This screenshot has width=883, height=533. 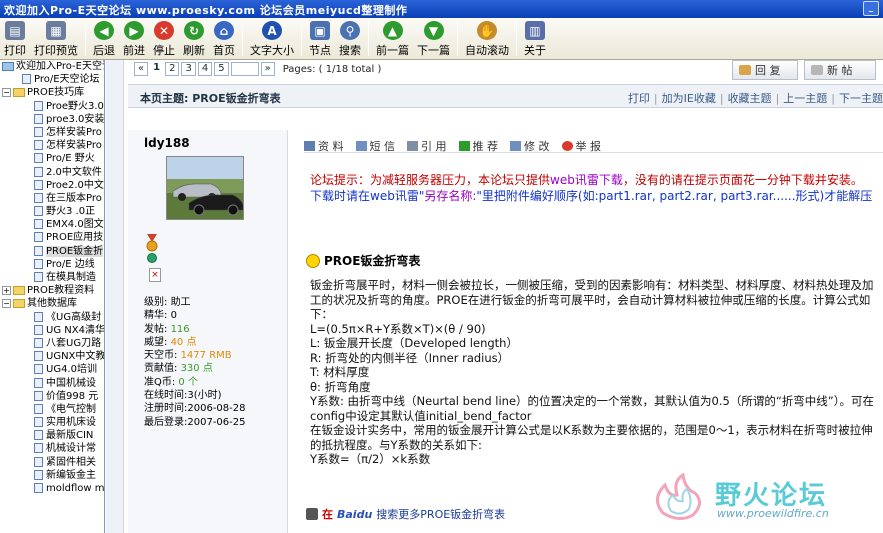 I want to click on next-page-button: ▼ 下一篇, so click(x=433, y=38).